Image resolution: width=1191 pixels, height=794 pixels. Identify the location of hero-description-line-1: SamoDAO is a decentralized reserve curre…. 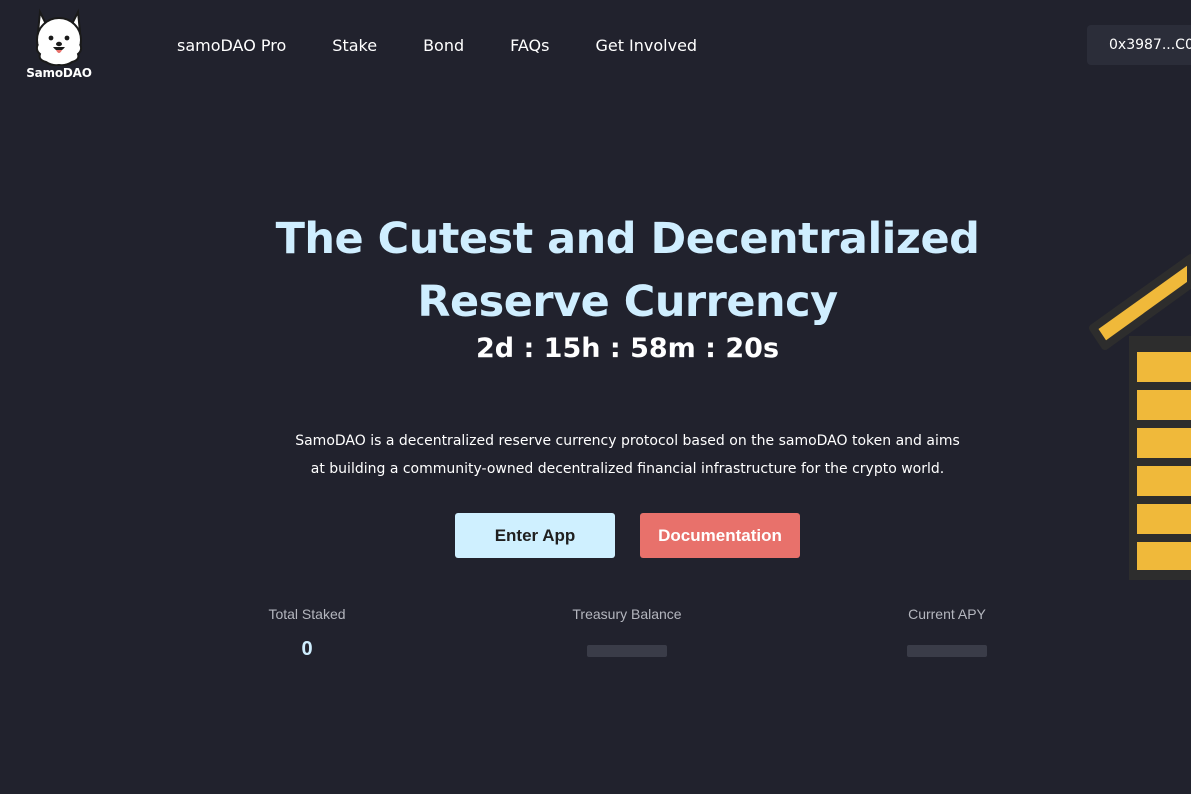
(627, 441).